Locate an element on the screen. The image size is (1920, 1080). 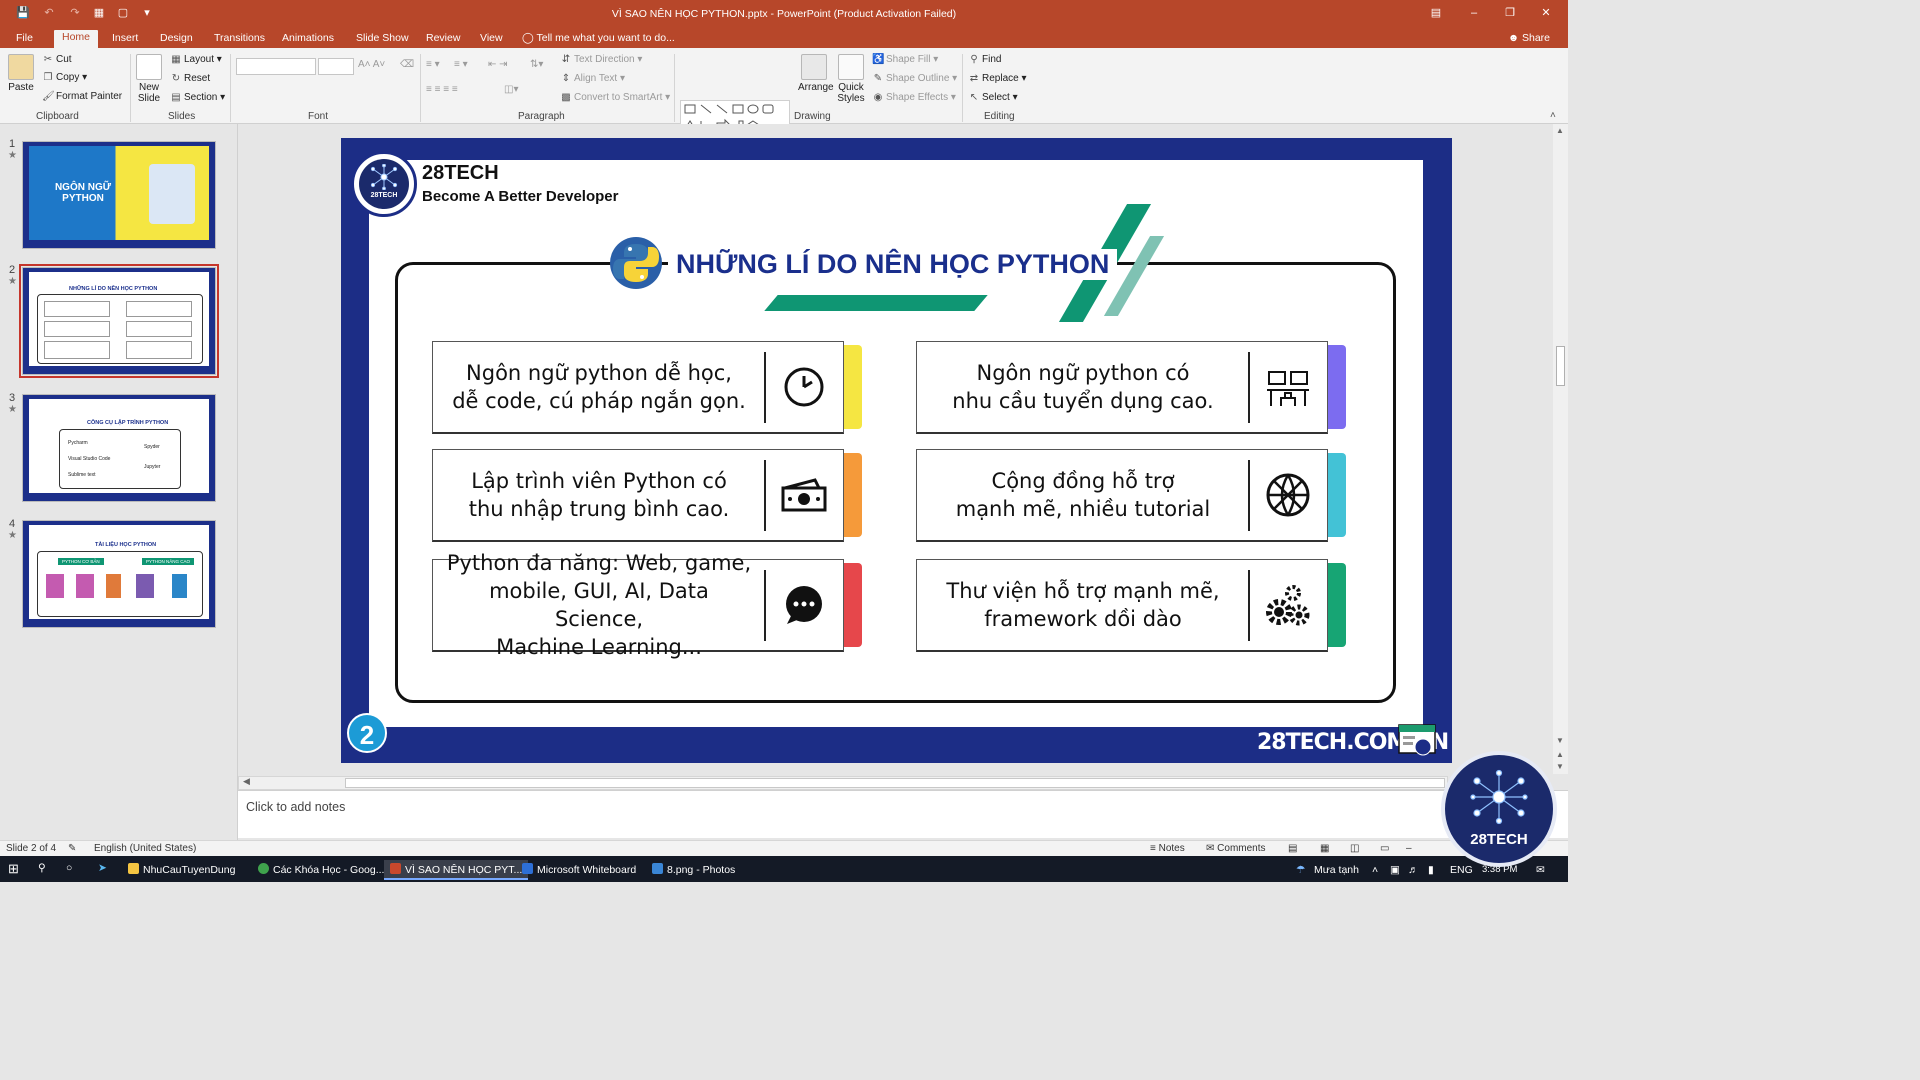
layout-button: ▦ Layout ▾ is located at coordinates (196, 59).